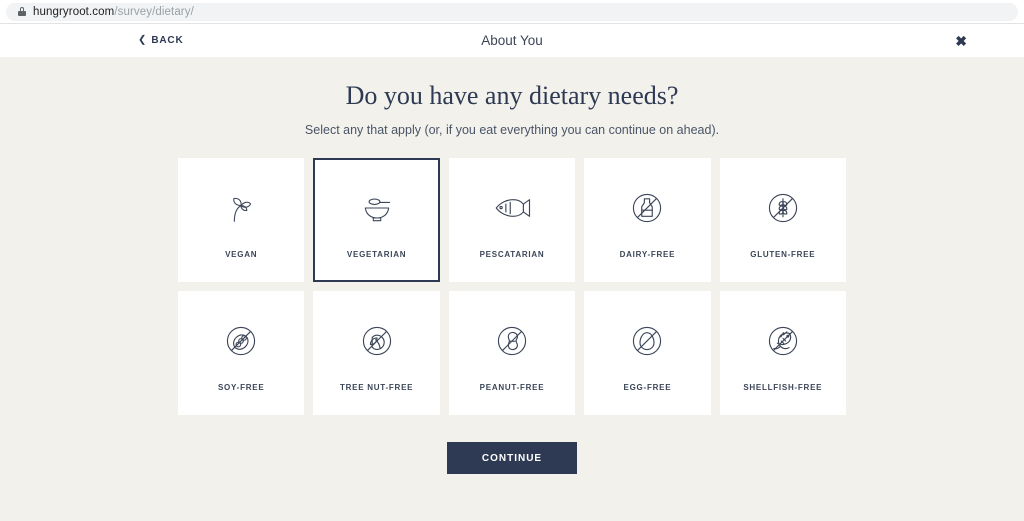 The height and width of the screenshot is (521, 1024). I want to click on option-card-vegan: VEGAN, so click(241, 220).